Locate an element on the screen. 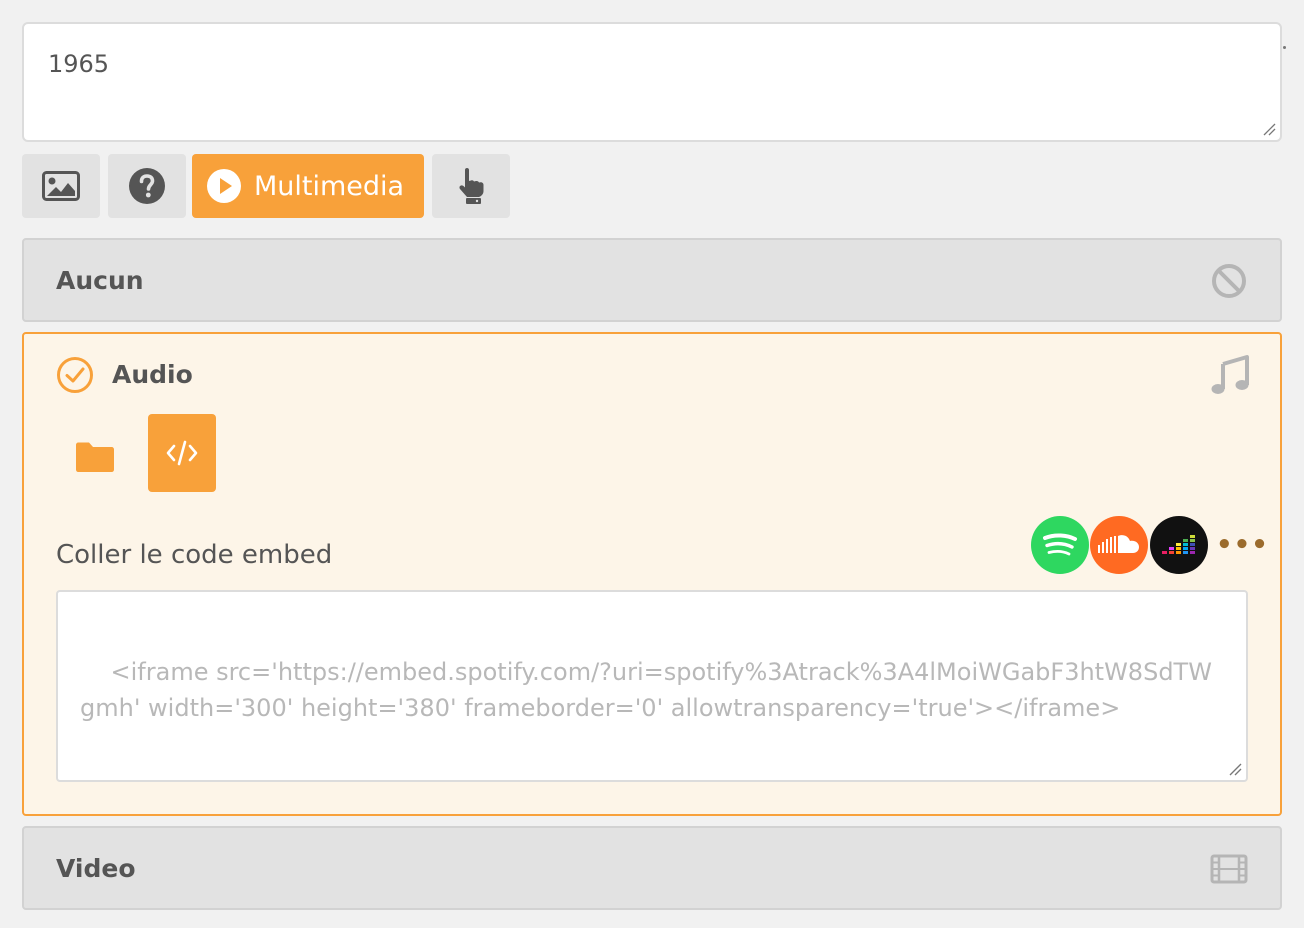  folder-mode-button is located at coordinates (95, 457).